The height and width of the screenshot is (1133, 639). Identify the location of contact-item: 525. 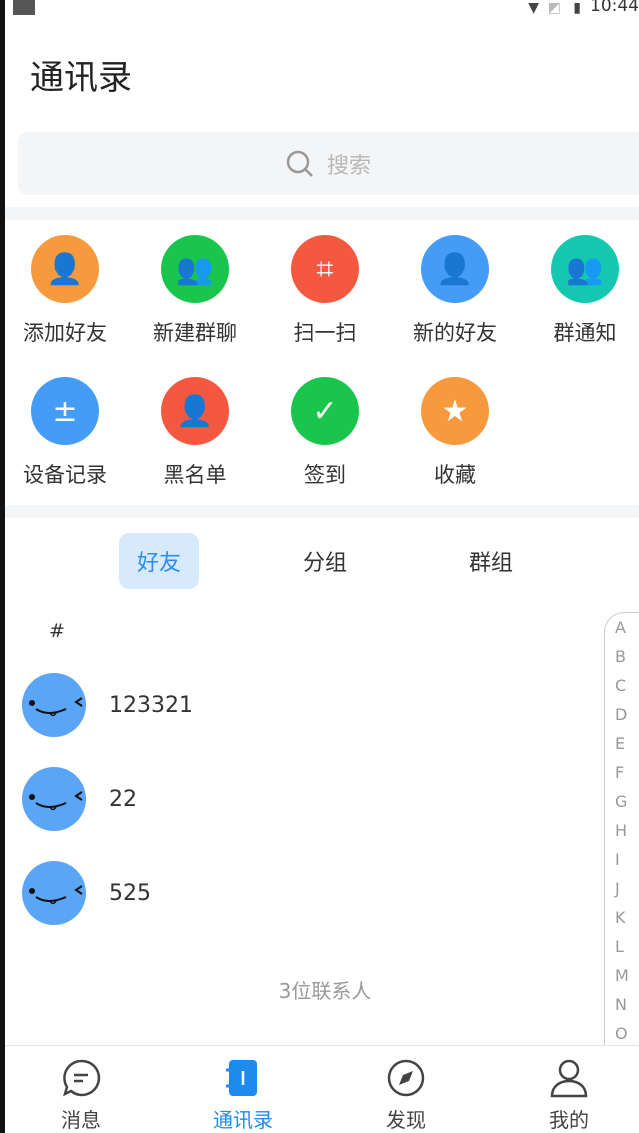
(86, 893).